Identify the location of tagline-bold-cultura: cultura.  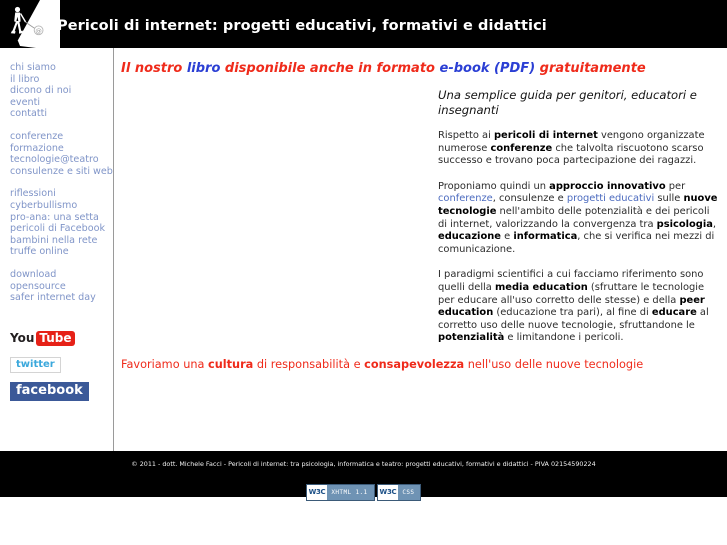
(231, 364).